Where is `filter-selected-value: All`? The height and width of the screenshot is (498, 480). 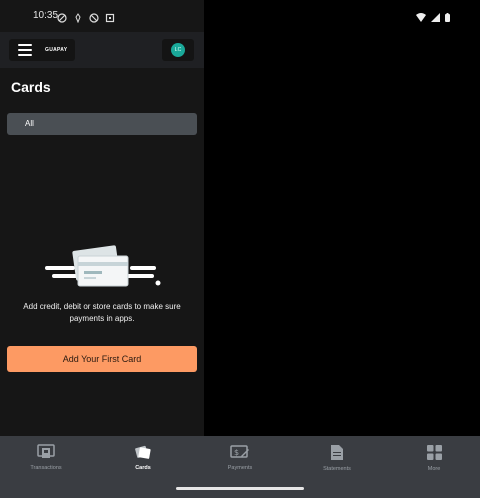
filter-selected-value: All is located at coordinates (29, 123).